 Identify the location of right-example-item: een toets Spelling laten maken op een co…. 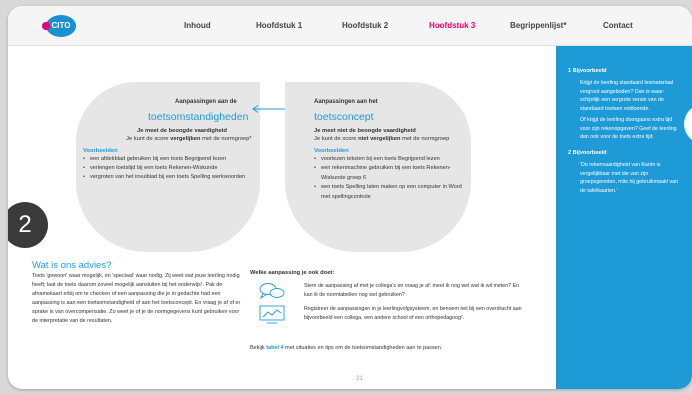
(390, 192).